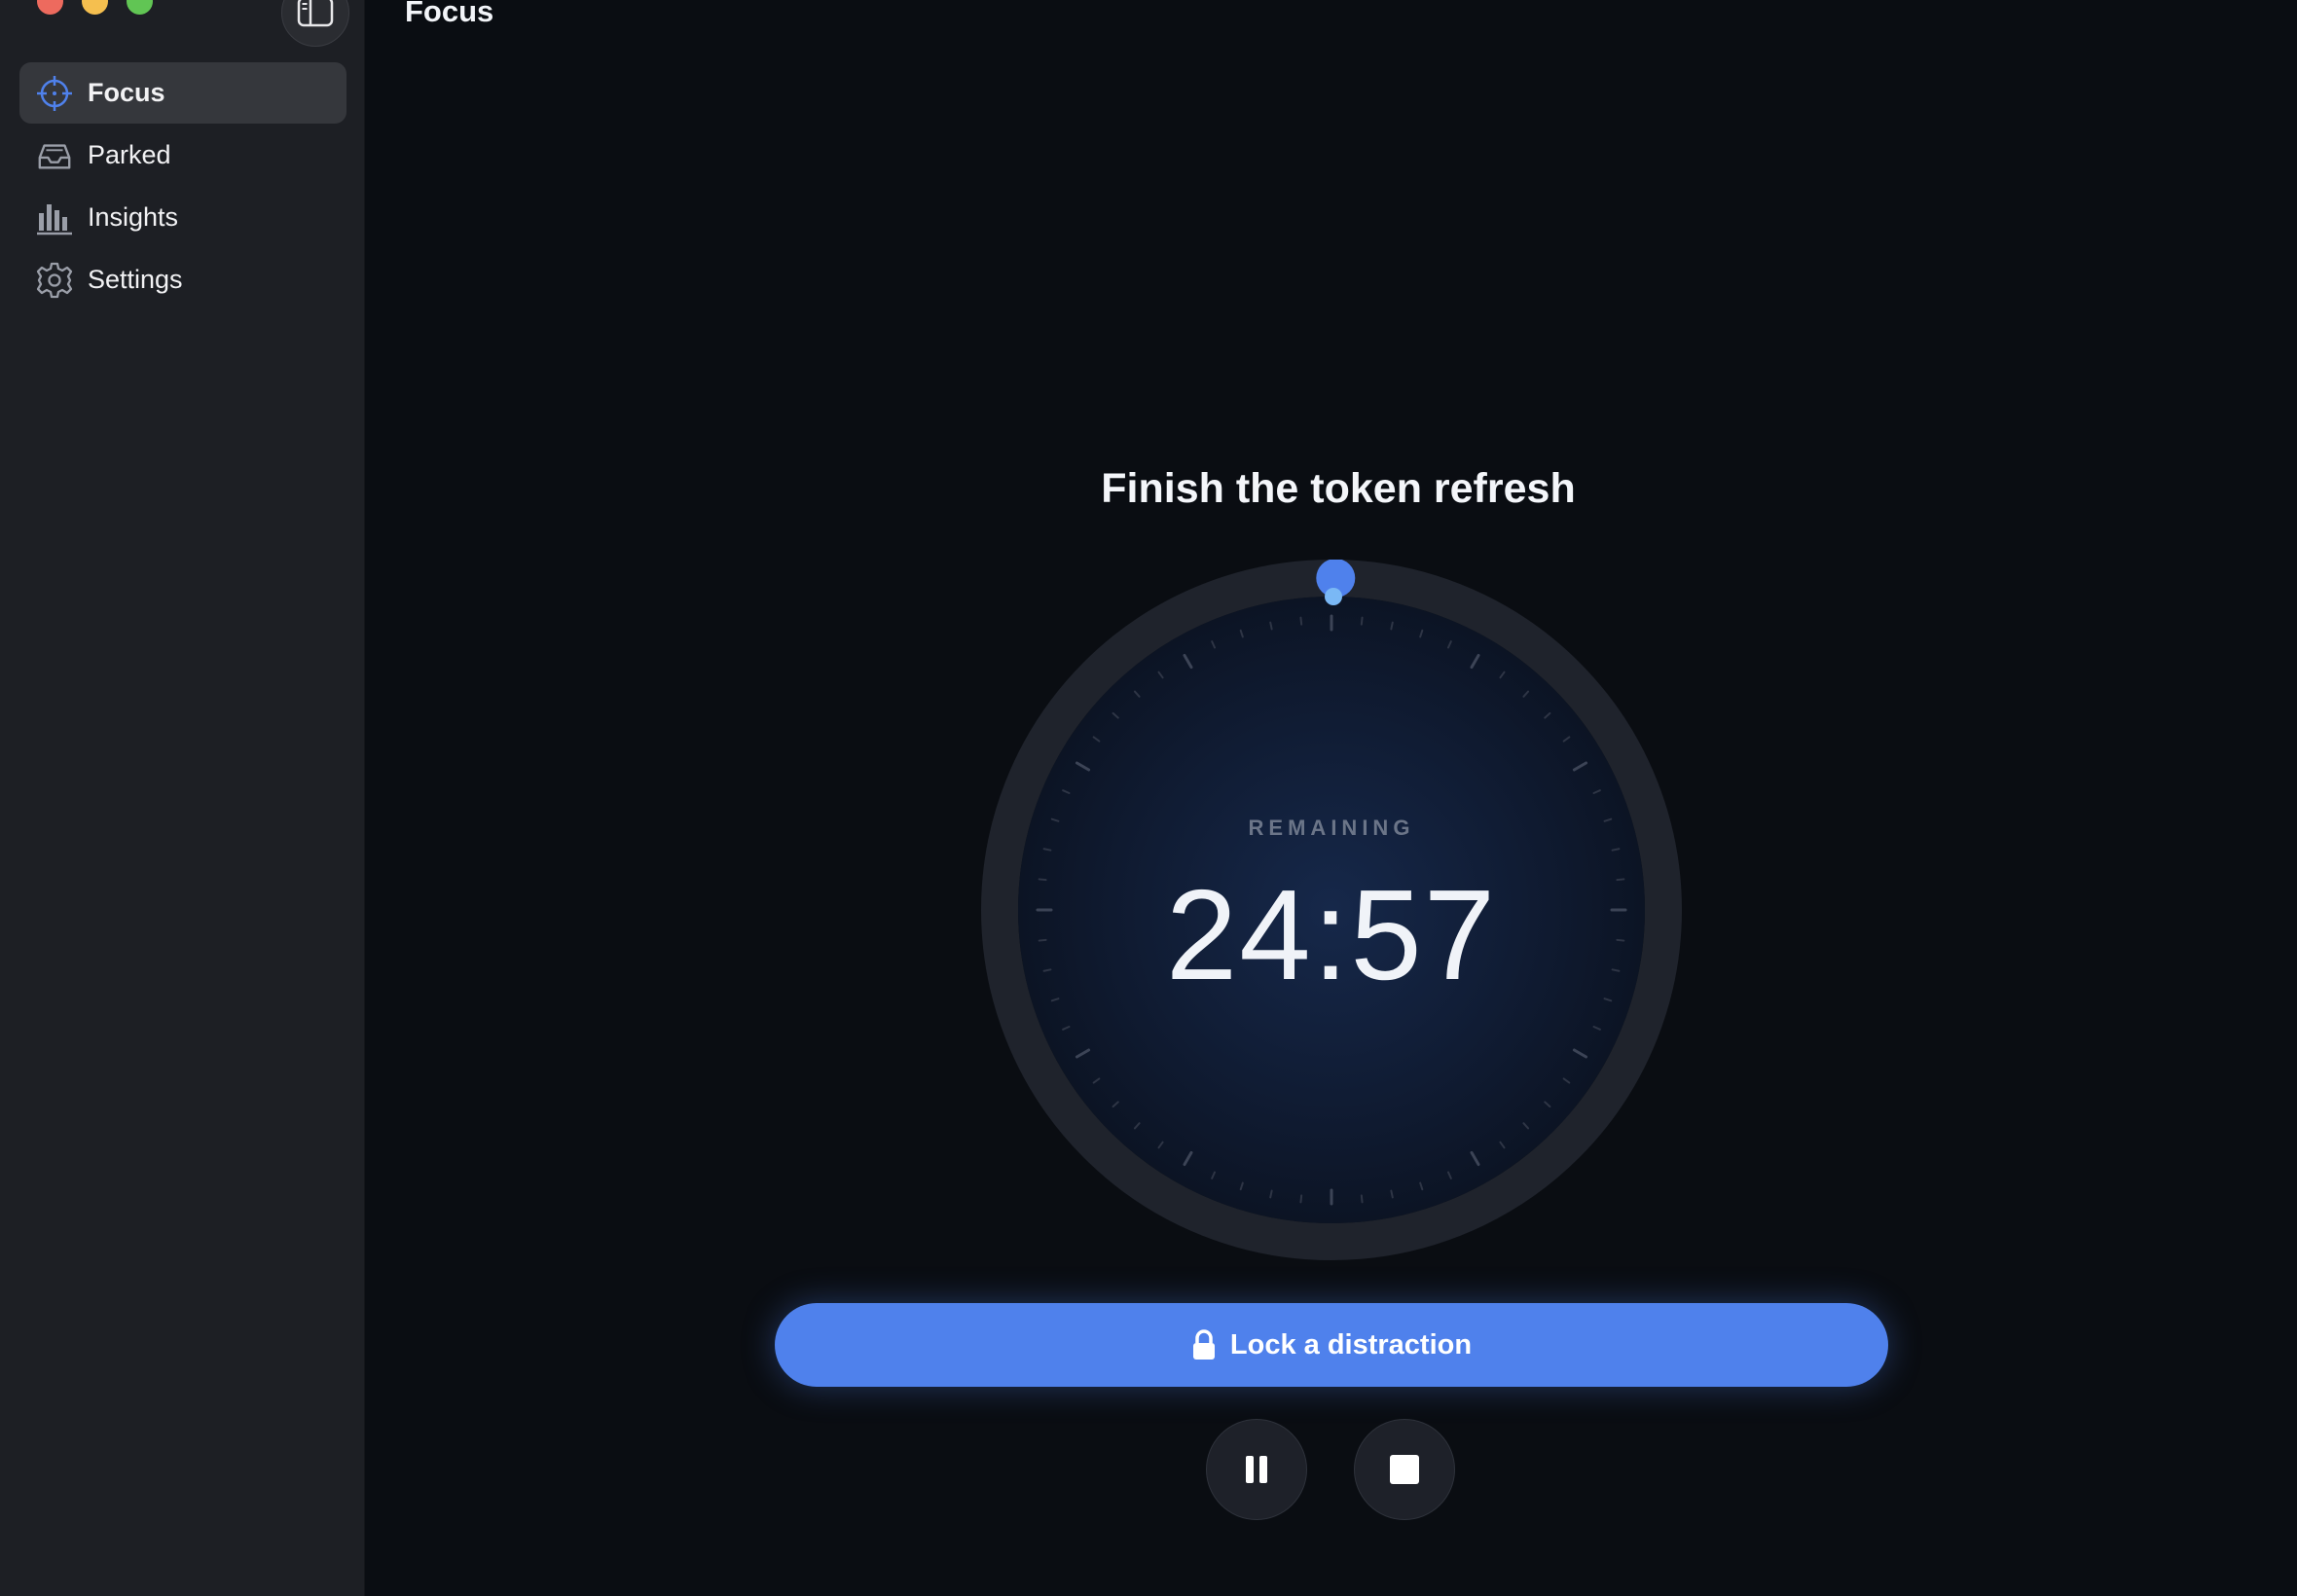  I want to click on lock-distraction-label: Lock a distraction, so click(1351, 1344).